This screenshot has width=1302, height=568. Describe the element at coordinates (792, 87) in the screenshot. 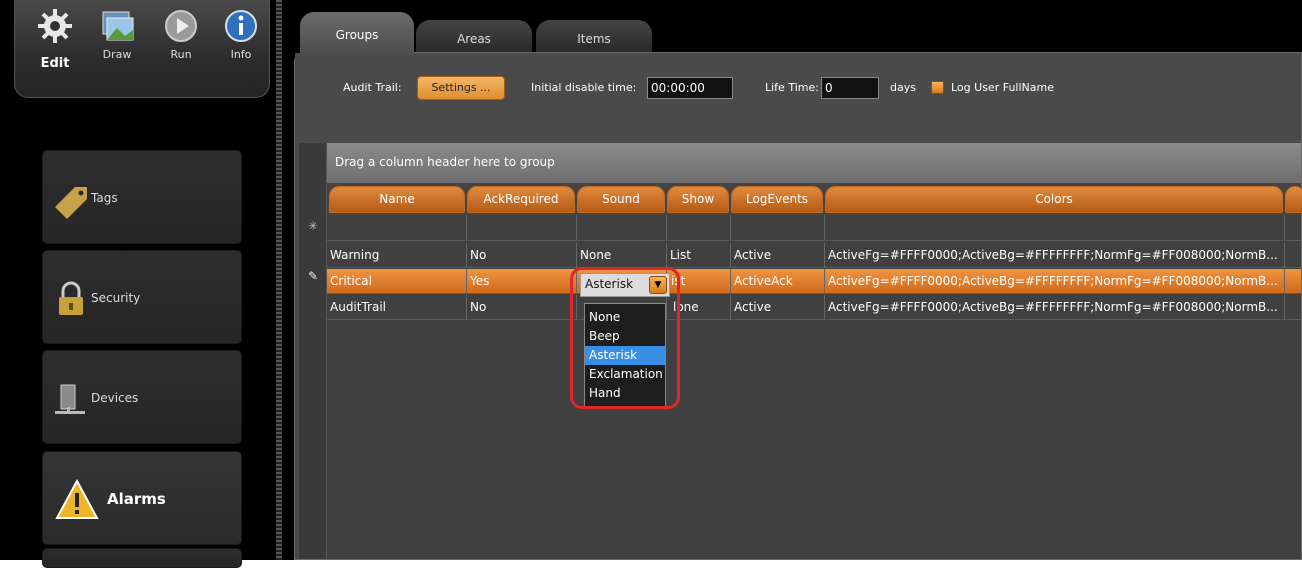

I see `life-time-label: Life Time:` at that location.